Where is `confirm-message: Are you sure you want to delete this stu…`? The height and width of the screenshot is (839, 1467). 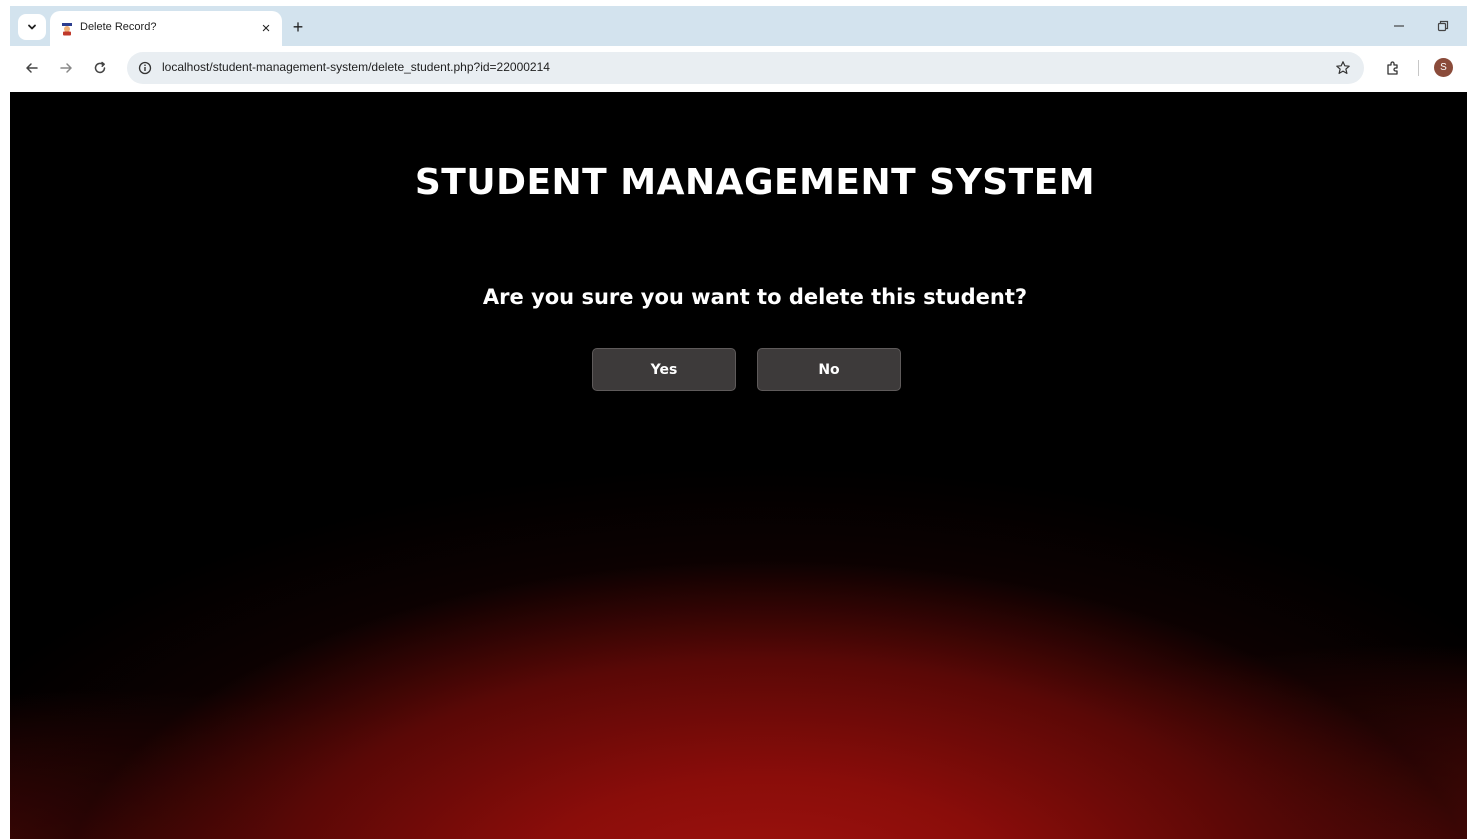
confirm-message: Are you sure you want to delete this stu… is located at coordinates (755, 297).